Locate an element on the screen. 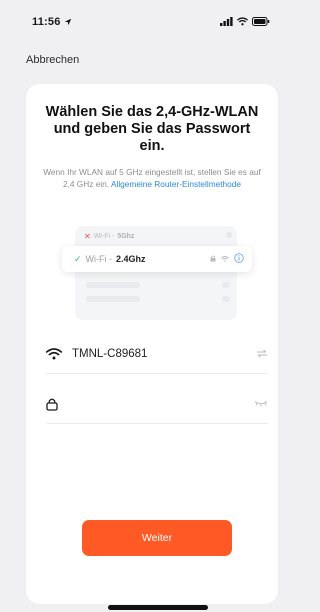  wifi-ssid: TMNL-C89681 is located at coordinates (110, 353).